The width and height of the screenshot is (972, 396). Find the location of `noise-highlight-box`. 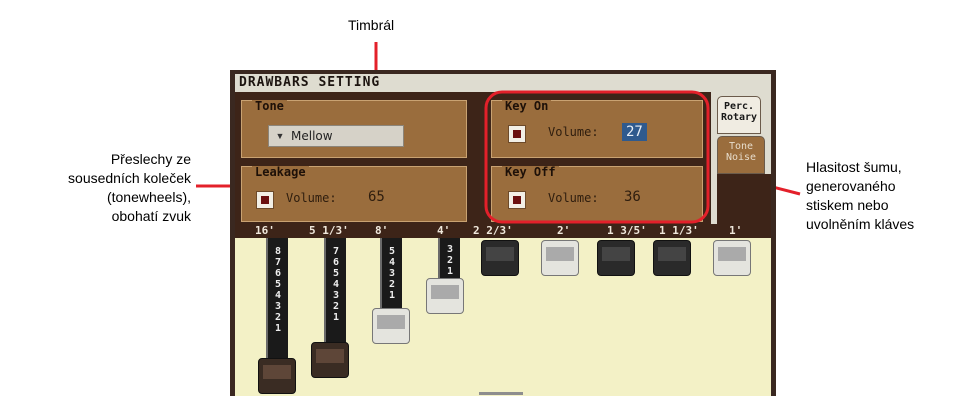

noise-highlight-box is located at coordinates (597, 157).